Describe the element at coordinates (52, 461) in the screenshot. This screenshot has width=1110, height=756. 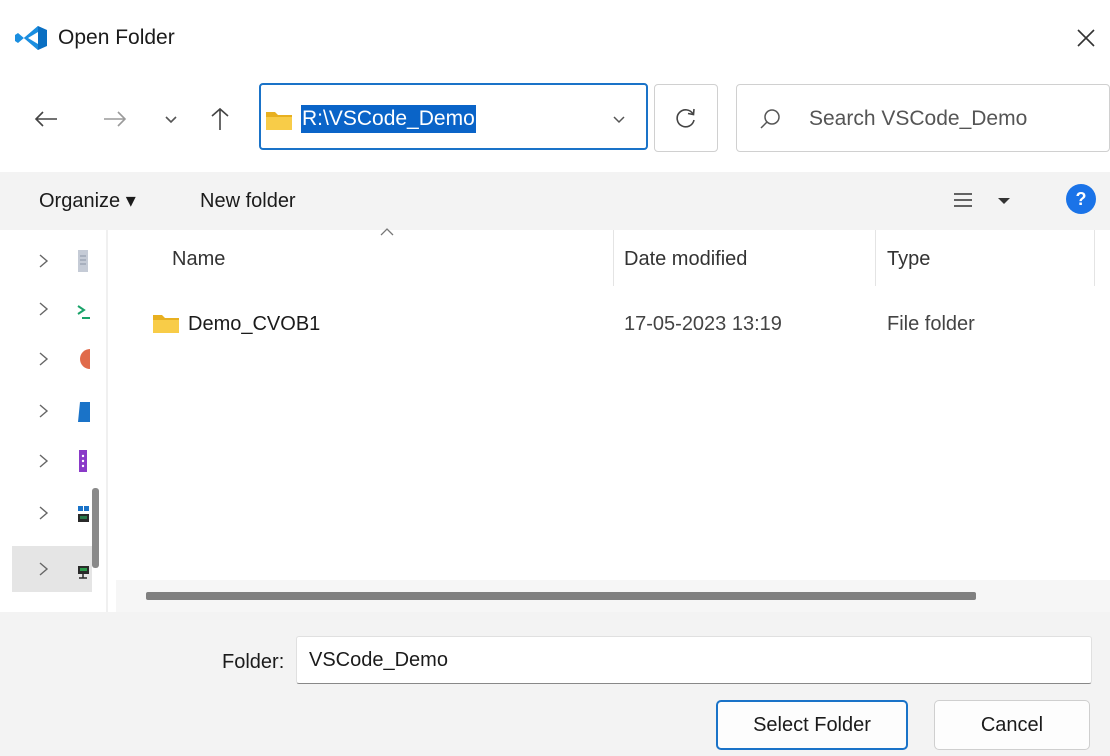
I see `sidebar-item-apps` at that location.